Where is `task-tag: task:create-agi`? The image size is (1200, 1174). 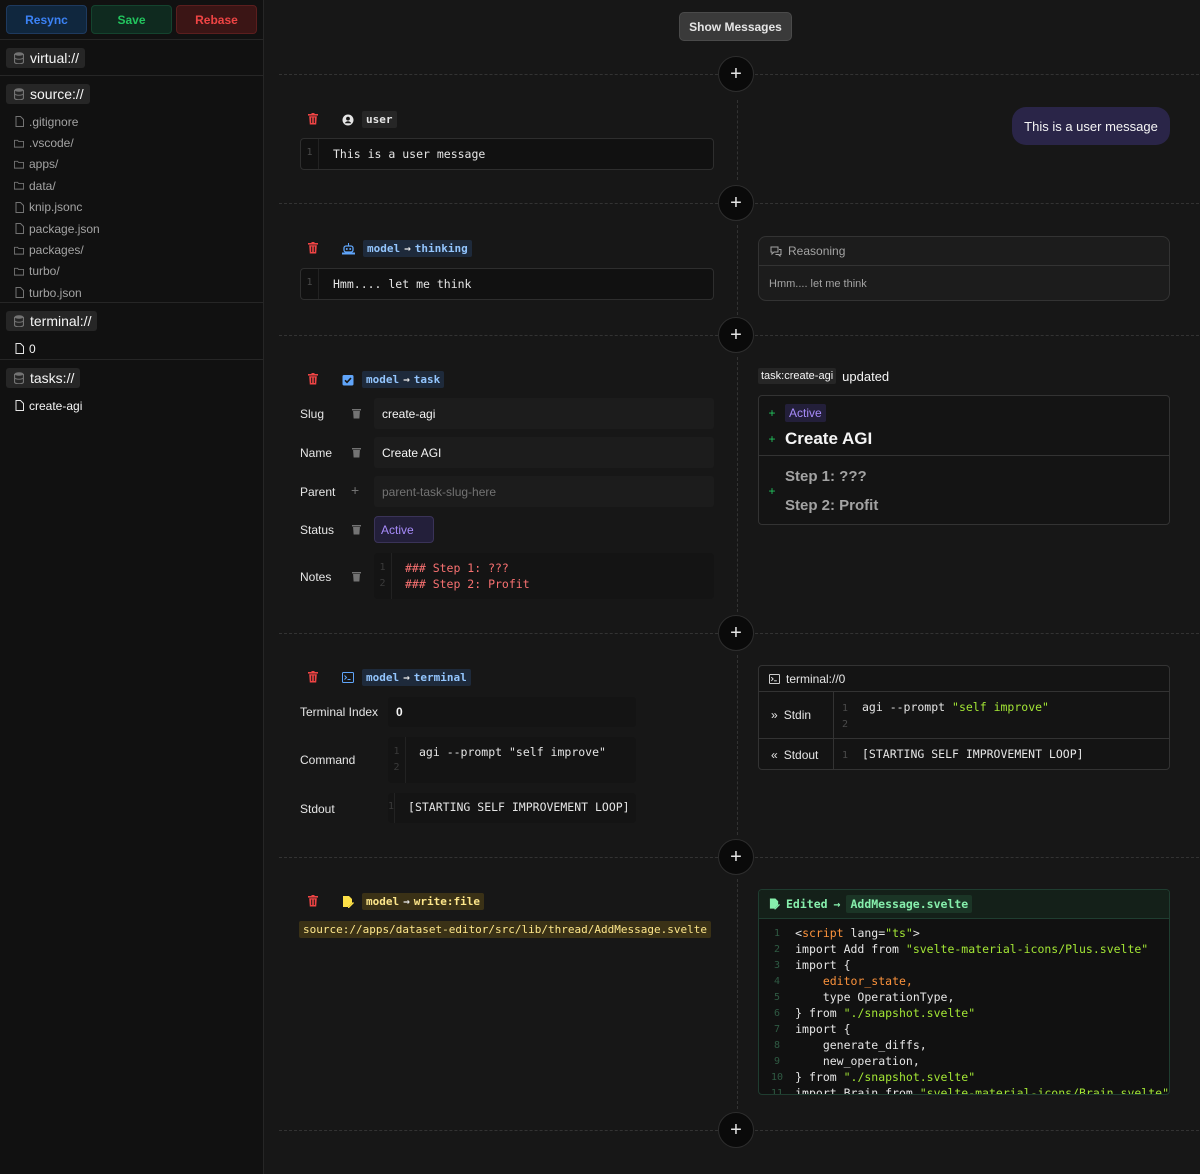
task-tag: task:create-agi is located at coordinates (797, 376).